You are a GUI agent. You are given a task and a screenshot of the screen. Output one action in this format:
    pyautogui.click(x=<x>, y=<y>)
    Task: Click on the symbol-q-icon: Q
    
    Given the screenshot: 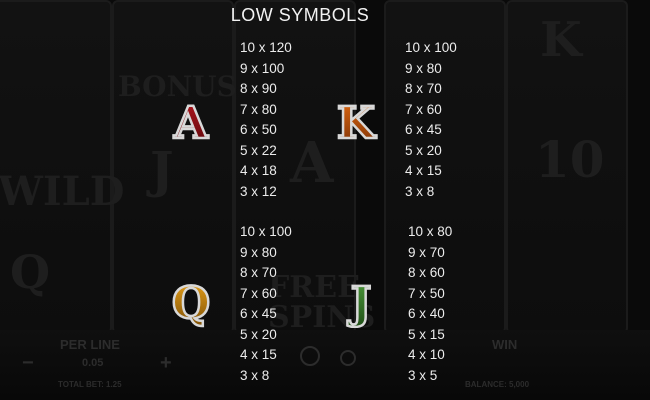 What is the action you would take?
    pyautogui.click(x=191, y=302)
    